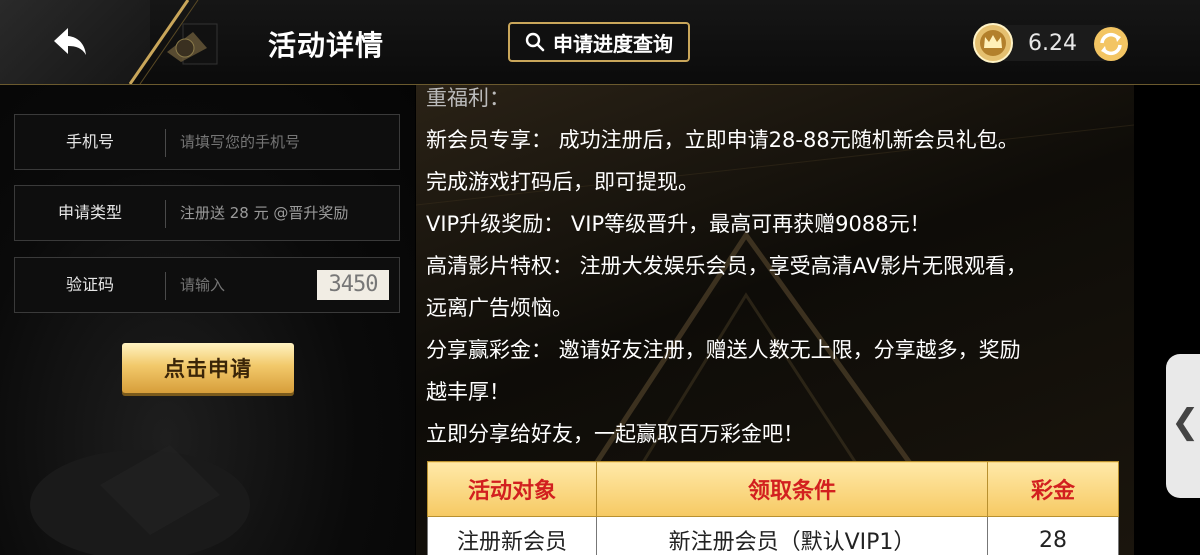  What do you see at coordinates (722, 140) in the screenshot?
I see `text-line: 新会员专享： 成功注册后，立即申请28-88元随机新会员礼包。` at bounding box center [722, 140].